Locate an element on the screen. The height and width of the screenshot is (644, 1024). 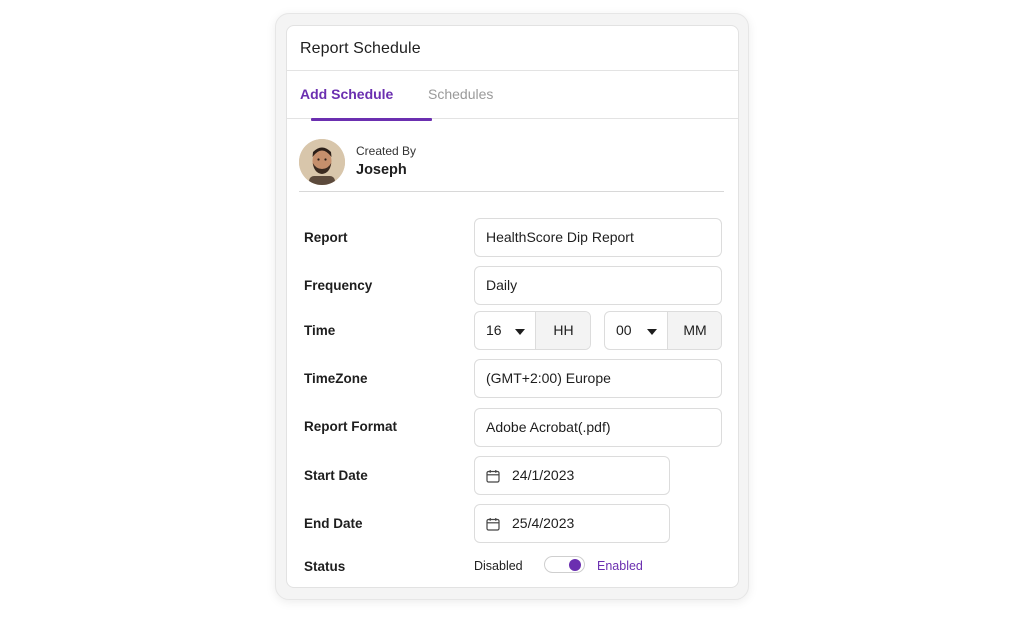
frequency-field: Daily is located at coordinates (598, 285).